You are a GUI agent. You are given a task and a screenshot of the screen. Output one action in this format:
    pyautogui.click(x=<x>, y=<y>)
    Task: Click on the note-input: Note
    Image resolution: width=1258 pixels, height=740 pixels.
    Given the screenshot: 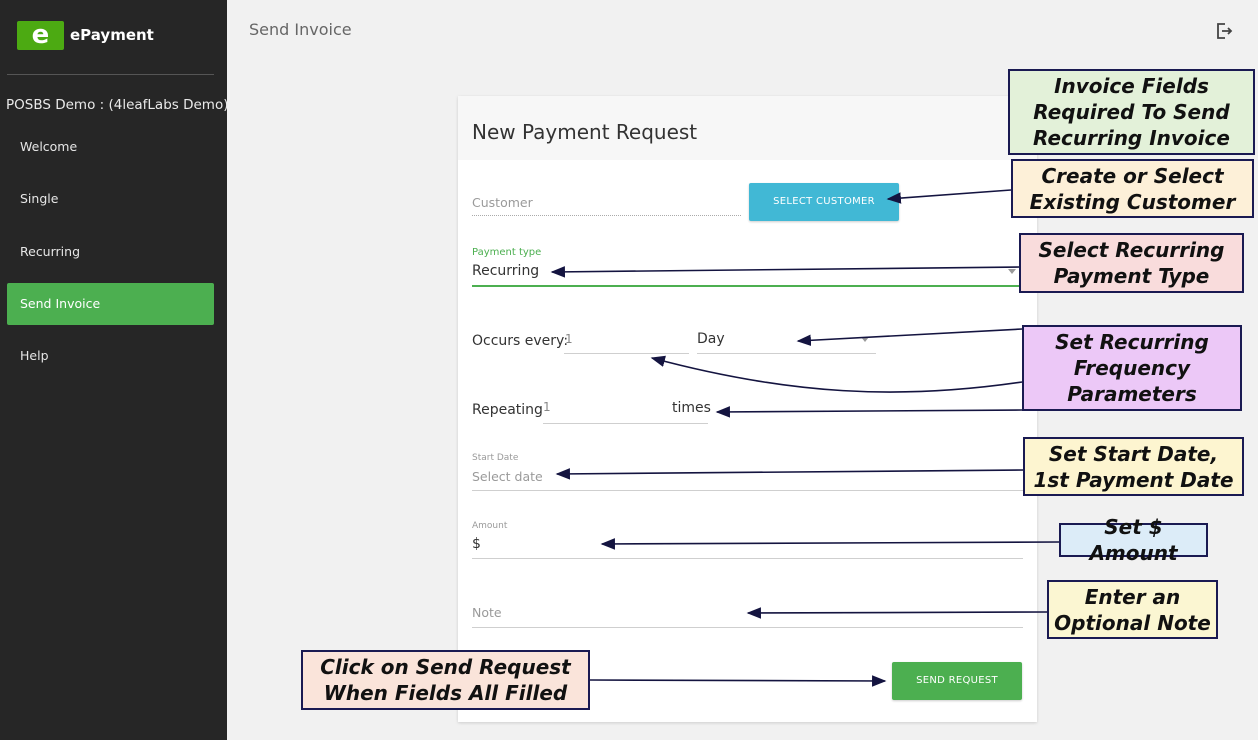 What is the action you would take?
    pyautogui.click(x=487, y=612)
    